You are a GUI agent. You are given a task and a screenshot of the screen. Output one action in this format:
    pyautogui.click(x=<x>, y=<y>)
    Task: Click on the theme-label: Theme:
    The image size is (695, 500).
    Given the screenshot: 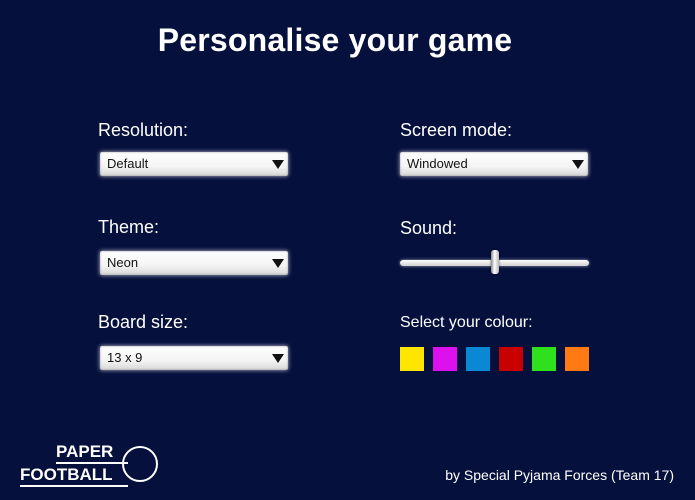 What is the action you would take?
    pyautogui.click(x=129, y=227)
    